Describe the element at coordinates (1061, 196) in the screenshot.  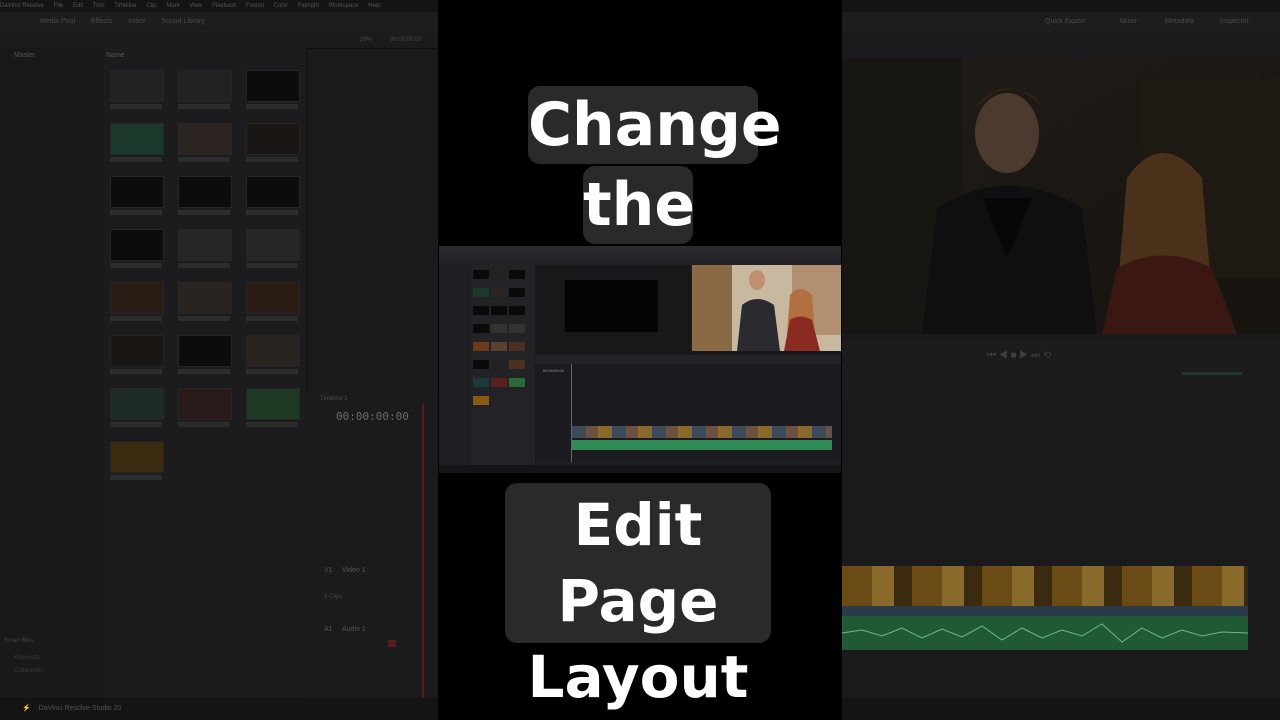
I see `program-viewer-image` at that location.